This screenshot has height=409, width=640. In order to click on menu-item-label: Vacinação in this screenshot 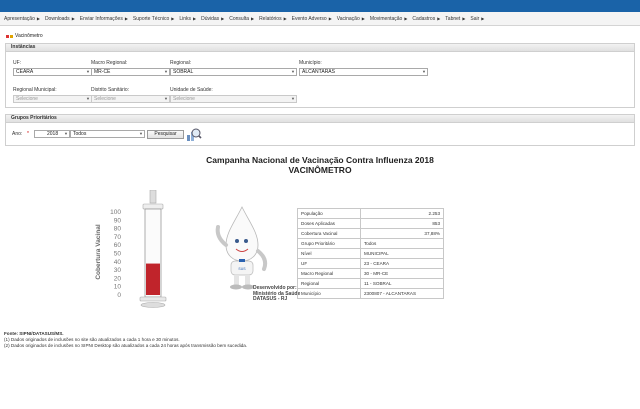, I will do `click(348, 18)`.